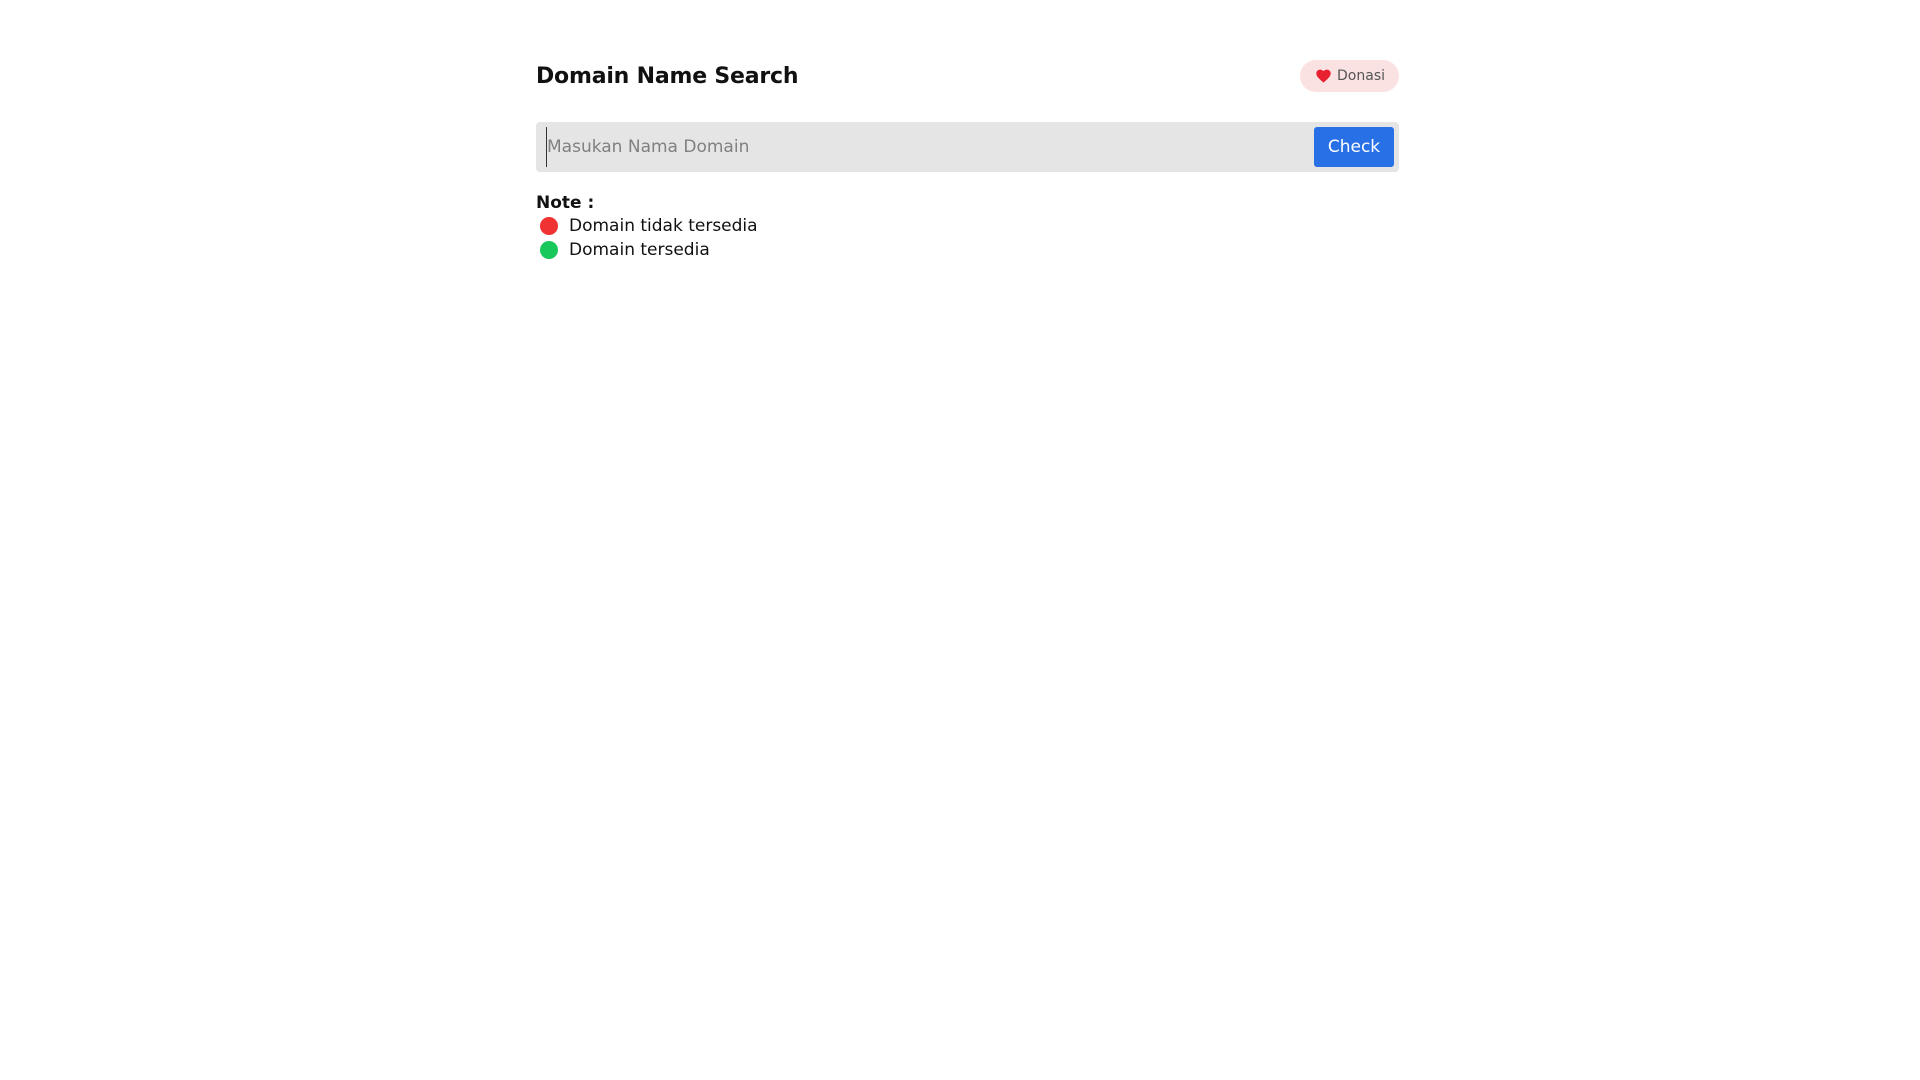  Describe the element at coordinates (967, 76) in the screenshot. I see `header: Domain Name Search Donasi` at that location.